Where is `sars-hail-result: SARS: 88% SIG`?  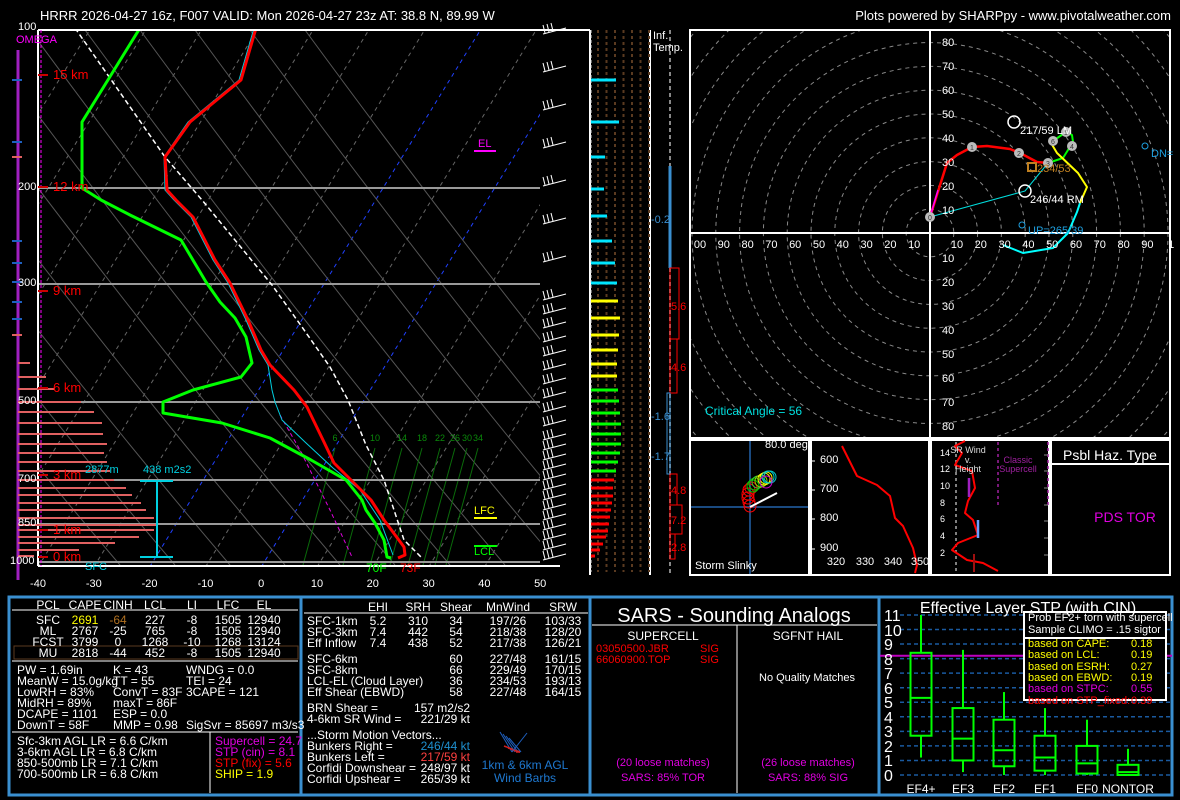 sars-hail-result: SARS: 88% SIG is located at coordinates (808, 778).